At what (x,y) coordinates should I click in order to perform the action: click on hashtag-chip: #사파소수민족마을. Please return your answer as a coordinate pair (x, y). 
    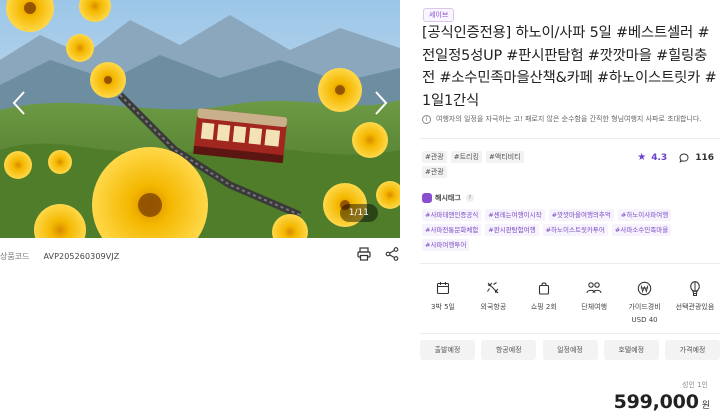
    Looking at the image, I should click on (641, 230).